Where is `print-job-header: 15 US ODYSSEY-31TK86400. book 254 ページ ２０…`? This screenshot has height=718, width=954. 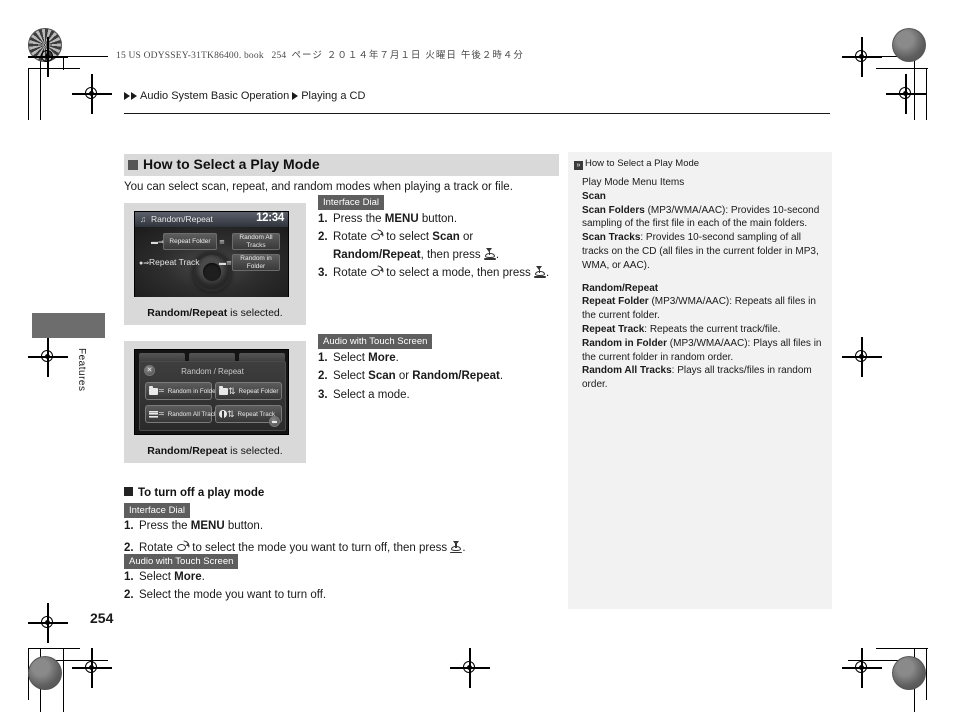
print-job-header: 15 US ODYSSEY-31TK86400. book 254 ページ ２０… is located at coordinates (320, 54).